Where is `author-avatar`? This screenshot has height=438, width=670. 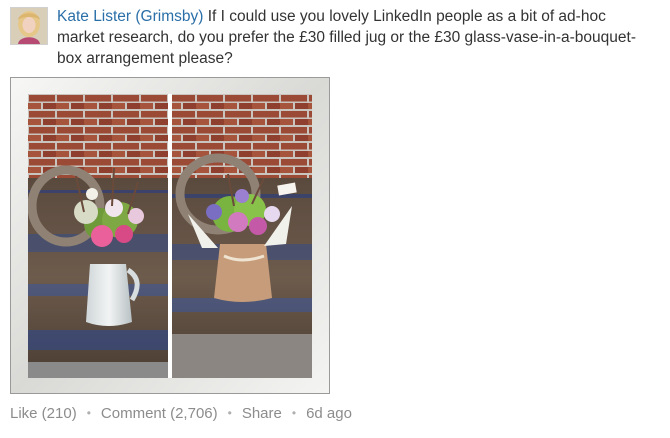 author-avatar is located at coordinates (29, 26).